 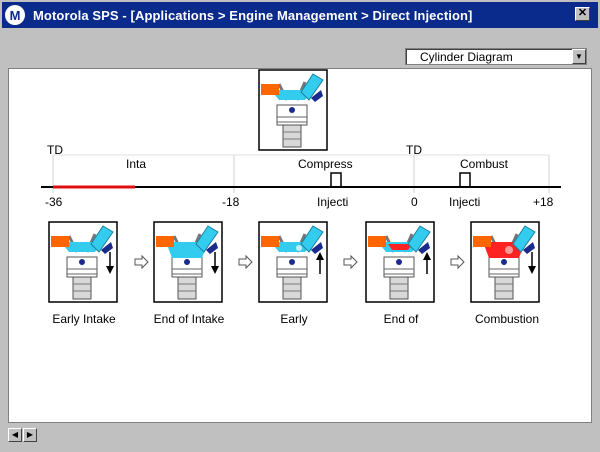 What do you see at coordinates (579, 56) in the screenshot?
I see `chevron-down-icon: ▼` at bounding box center [579, 56].